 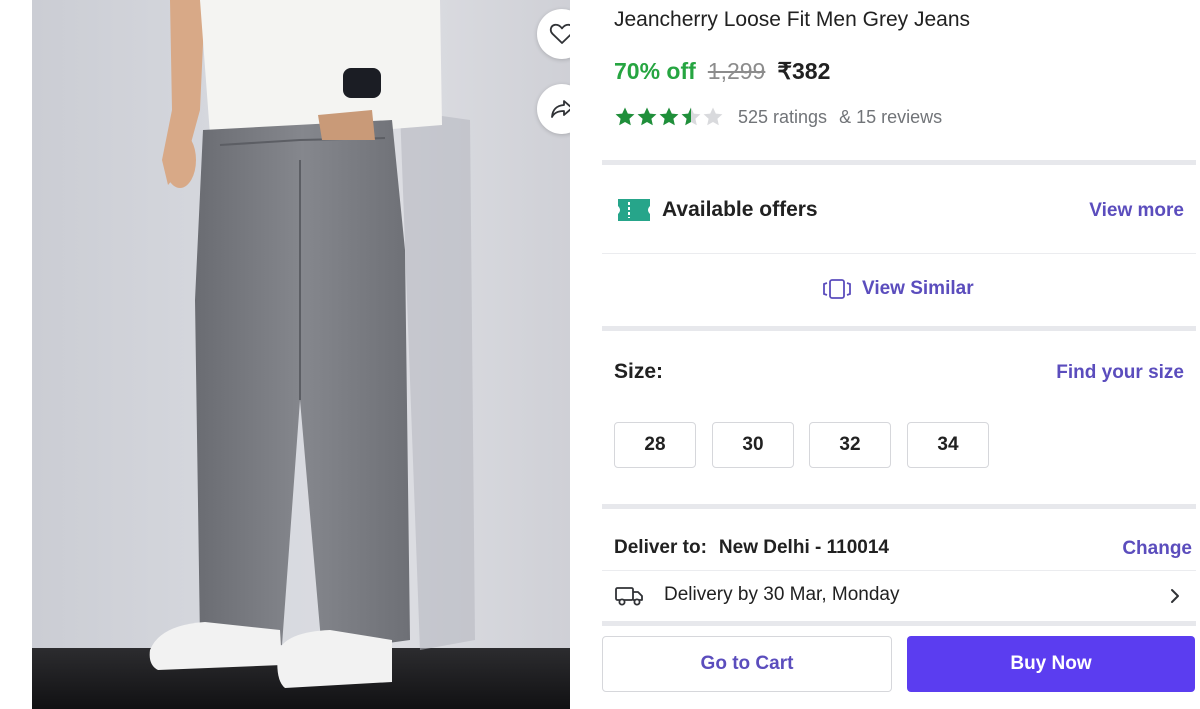 What do you see at coordinates (655, 71) in the screenshot?
I see `discount-percent: 70% off` at bounding box center [655, 71].